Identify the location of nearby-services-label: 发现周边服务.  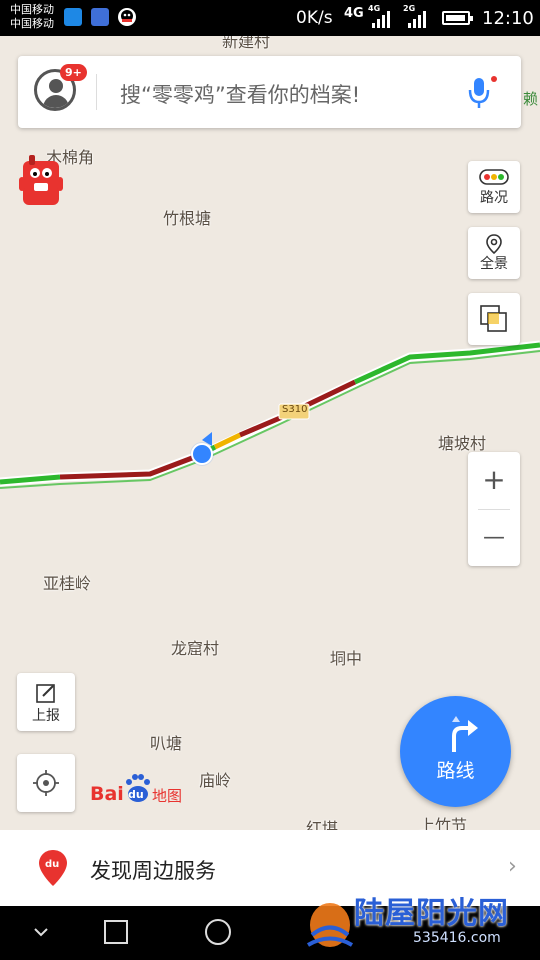
(153, 871).